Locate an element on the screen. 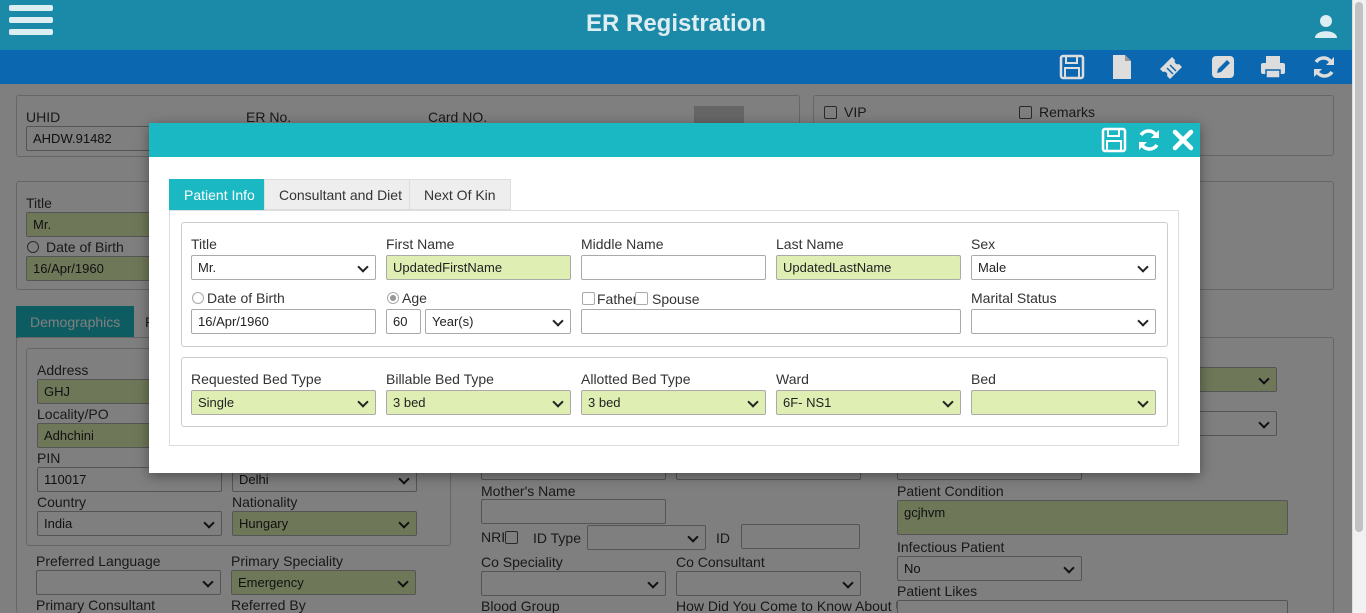 The width and height of the screenshot is (1366, 613). m-age-unit-select: Year(s) is located at coordinates (498, 321).